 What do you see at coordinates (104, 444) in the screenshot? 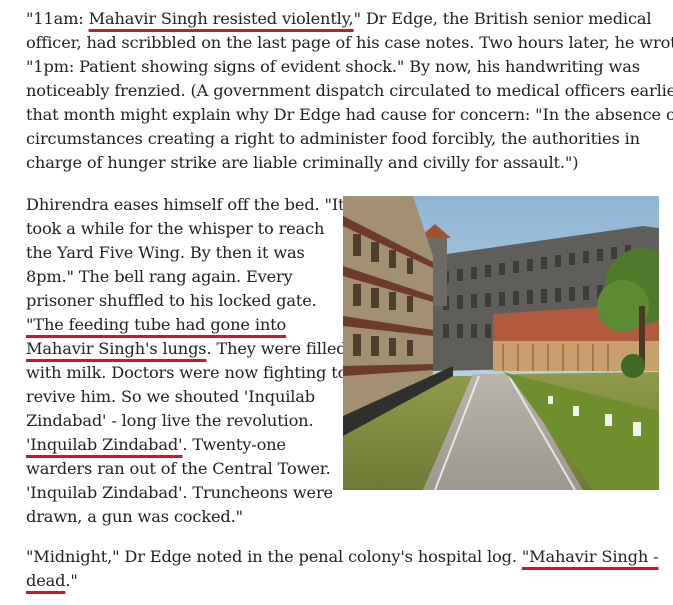
I see `underlined-quote: 'Inquilab Zindabad'` at bounding box center [104, 444].